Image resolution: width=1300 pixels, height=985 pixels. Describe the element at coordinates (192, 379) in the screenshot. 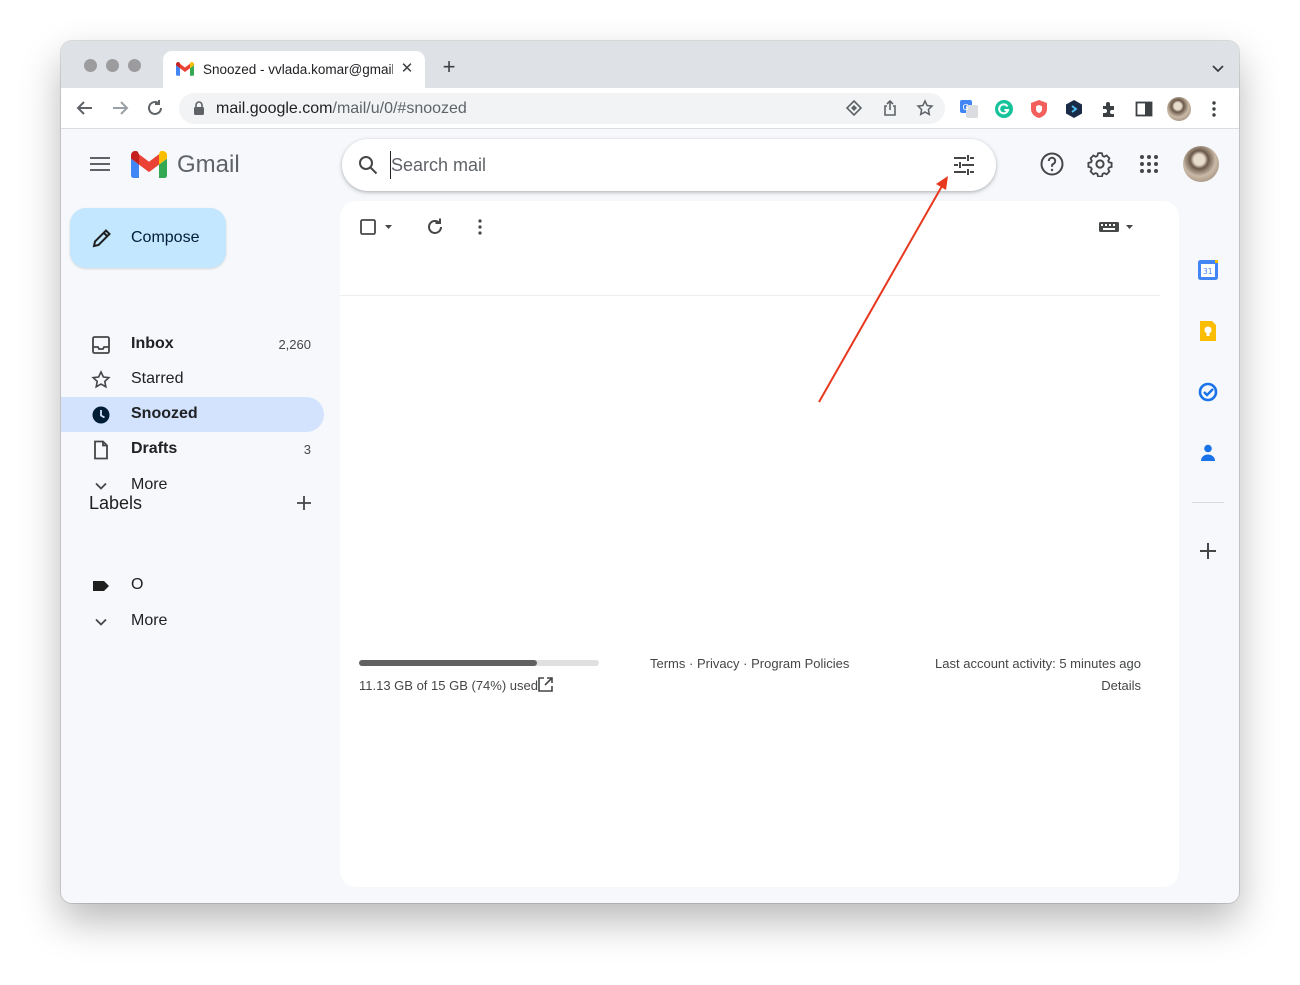

I see `sidebar-item-starred: Starred` at that location.